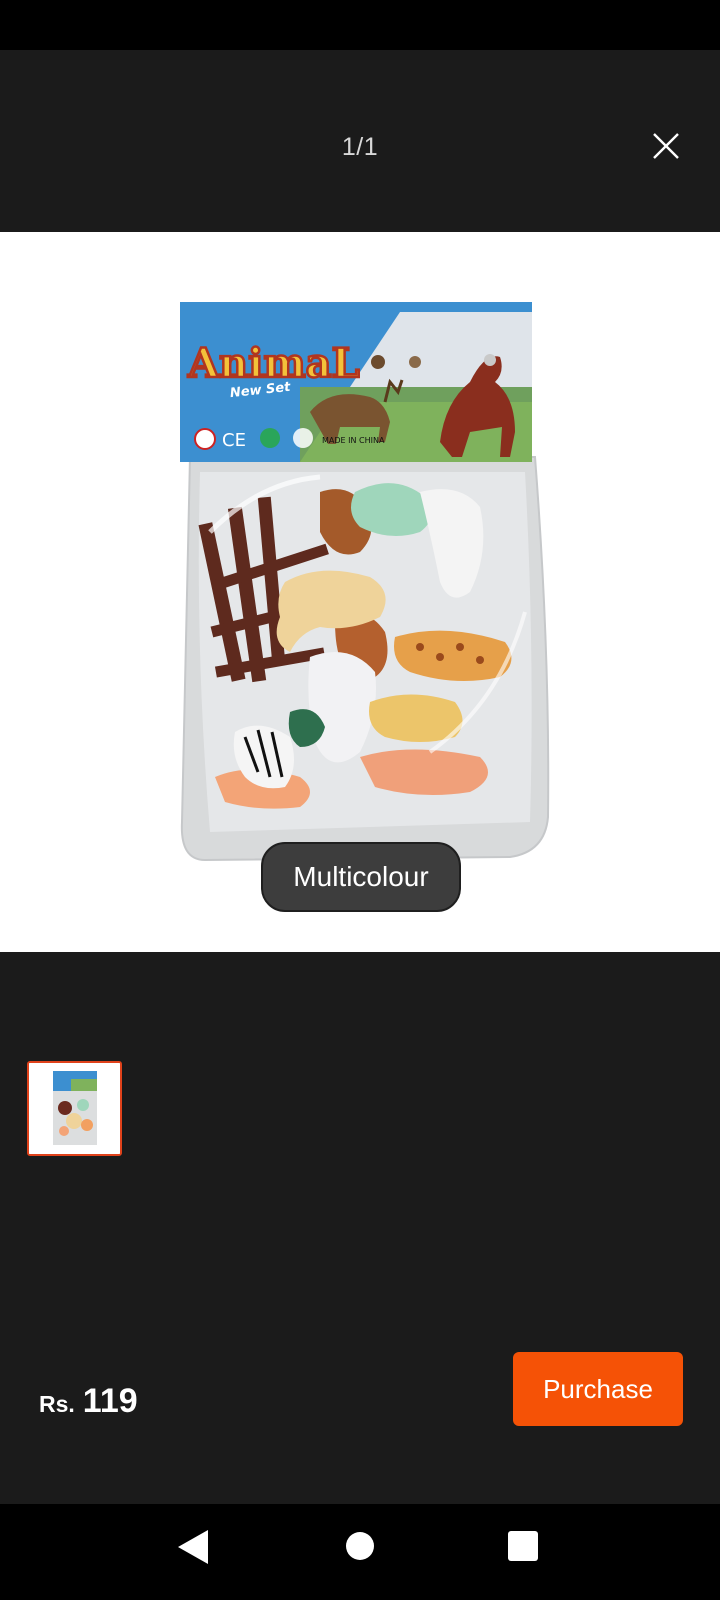  I want to click on back-triangle-icon, so click(193, 1547).